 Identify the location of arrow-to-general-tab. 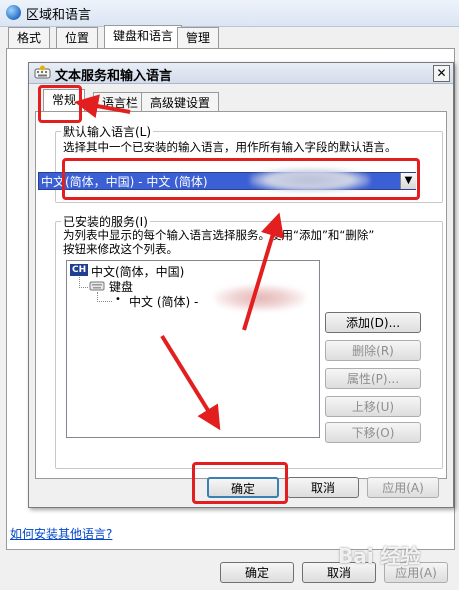
(102, 106).